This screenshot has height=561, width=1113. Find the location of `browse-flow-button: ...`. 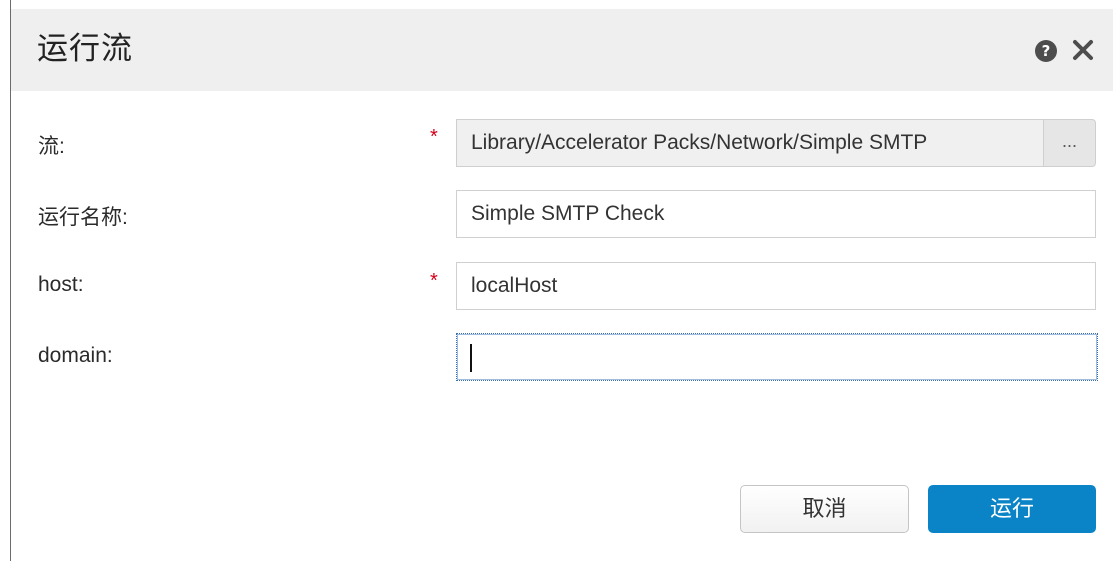

browse-flow-button: ... is located at coordinates (1069, 143).